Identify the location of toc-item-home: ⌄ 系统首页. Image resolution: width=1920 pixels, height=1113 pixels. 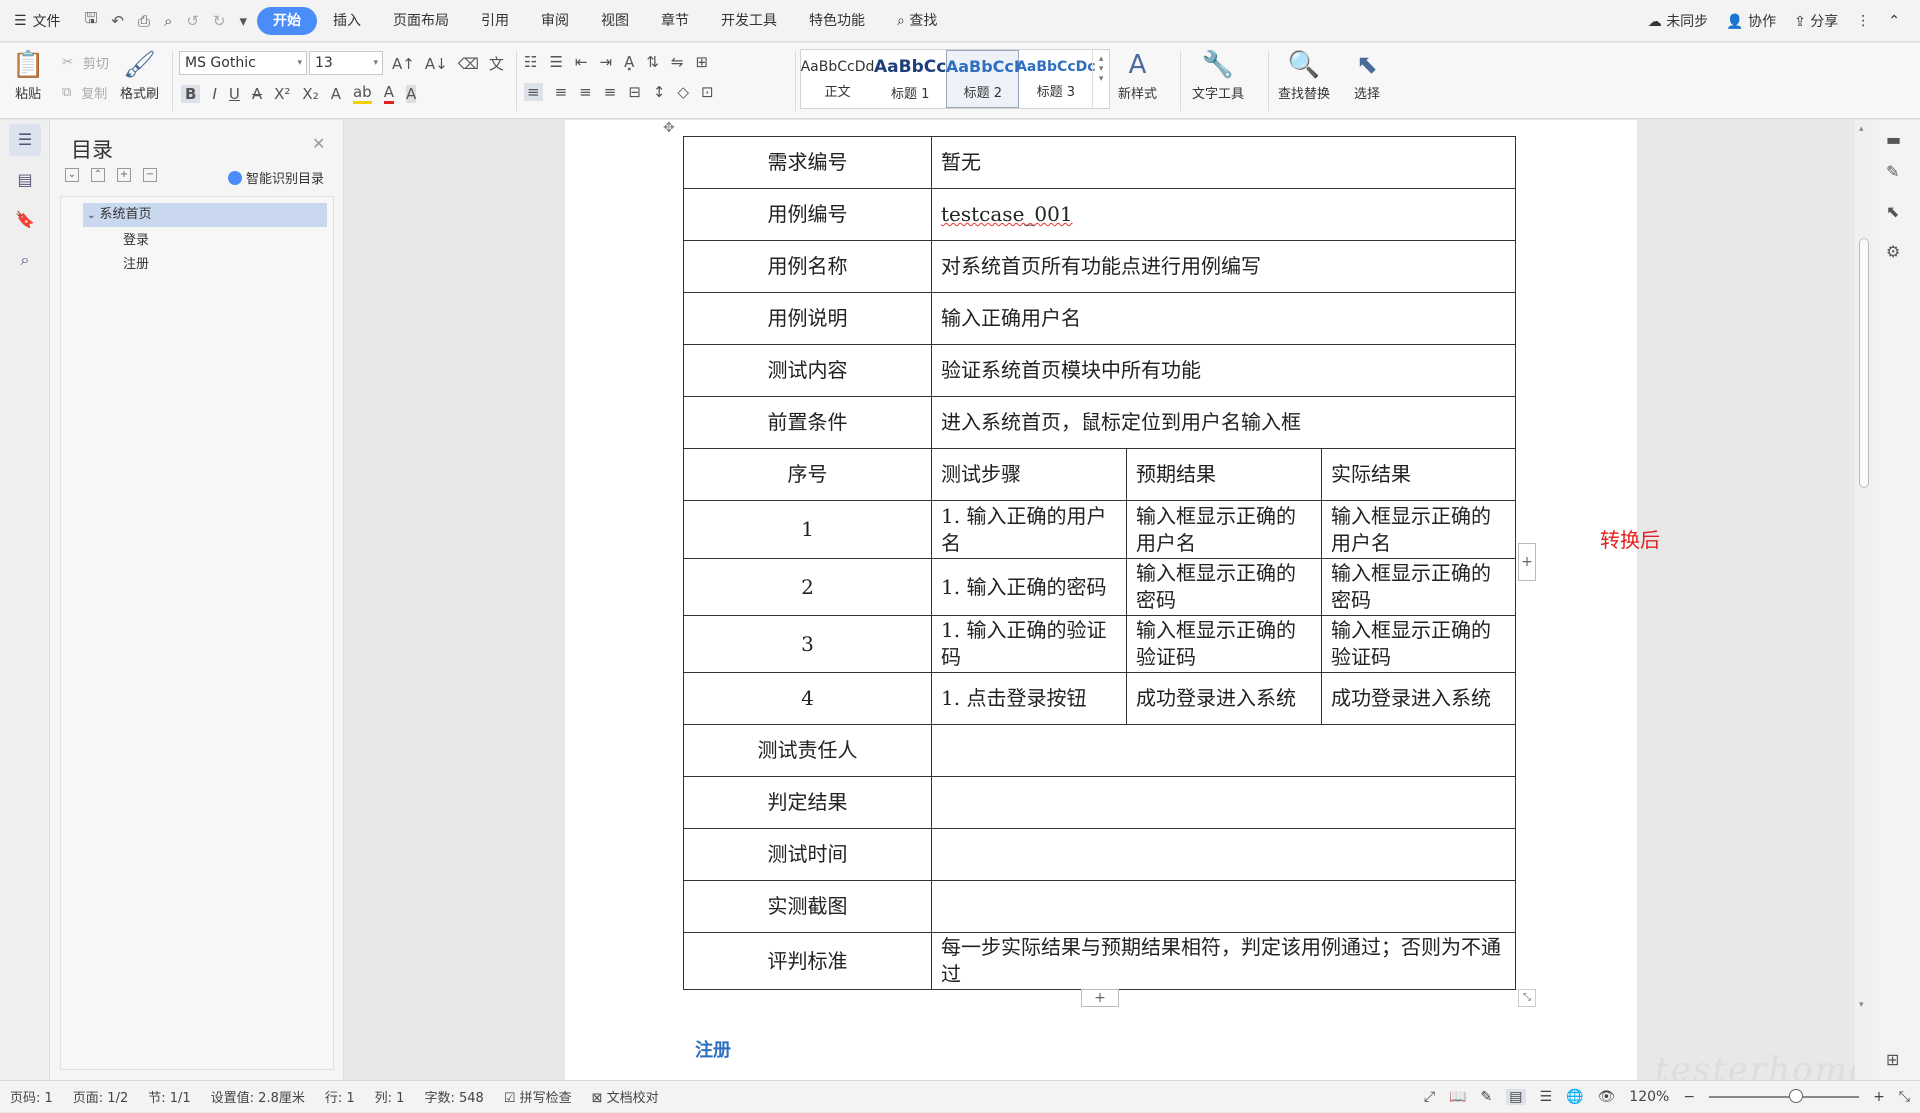
(205, 215).